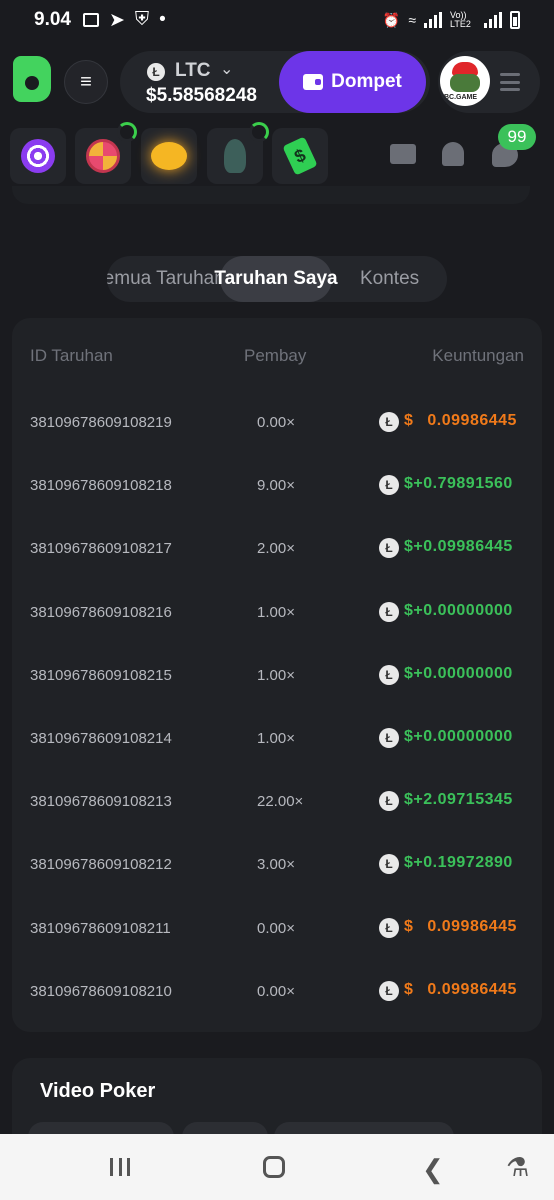 Image resolution: width=554 pixels, height=1200 pixels. I want to click on bet-id: 38109678609108217, so click(101, 549).